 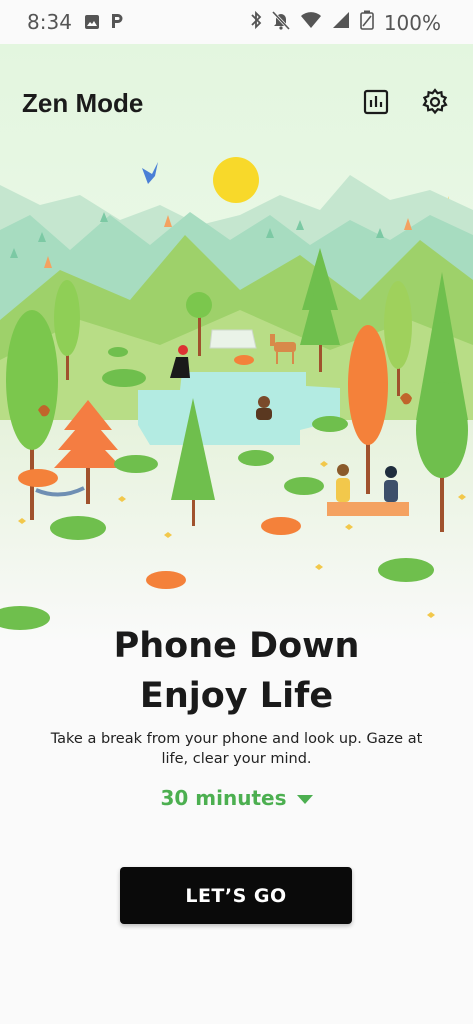 What do you see at coordinates (92, 24) in the screenshot?
I see `image-icon` at bounding box center [92, 24].